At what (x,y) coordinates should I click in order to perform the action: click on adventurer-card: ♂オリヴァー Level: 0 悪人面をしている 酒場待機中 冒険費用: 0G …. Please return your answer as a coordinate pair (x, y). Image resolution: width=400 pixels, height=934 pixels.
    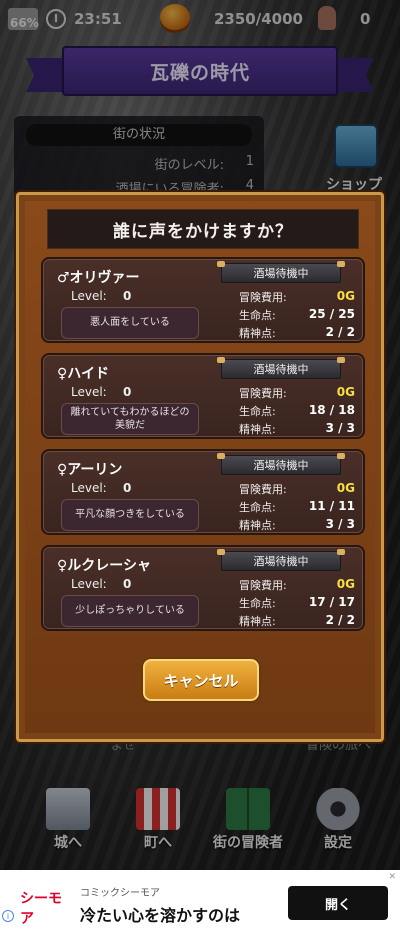
    Looking at the image, I should click on (203, 300).